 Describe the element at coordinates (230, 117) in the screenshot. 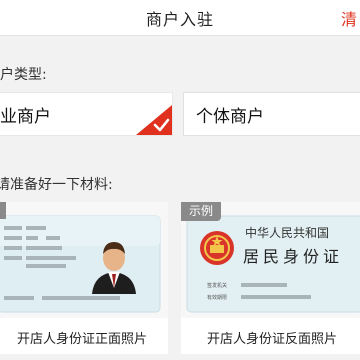

I see `merchant-type-individual-label: 个体商户` at that location.